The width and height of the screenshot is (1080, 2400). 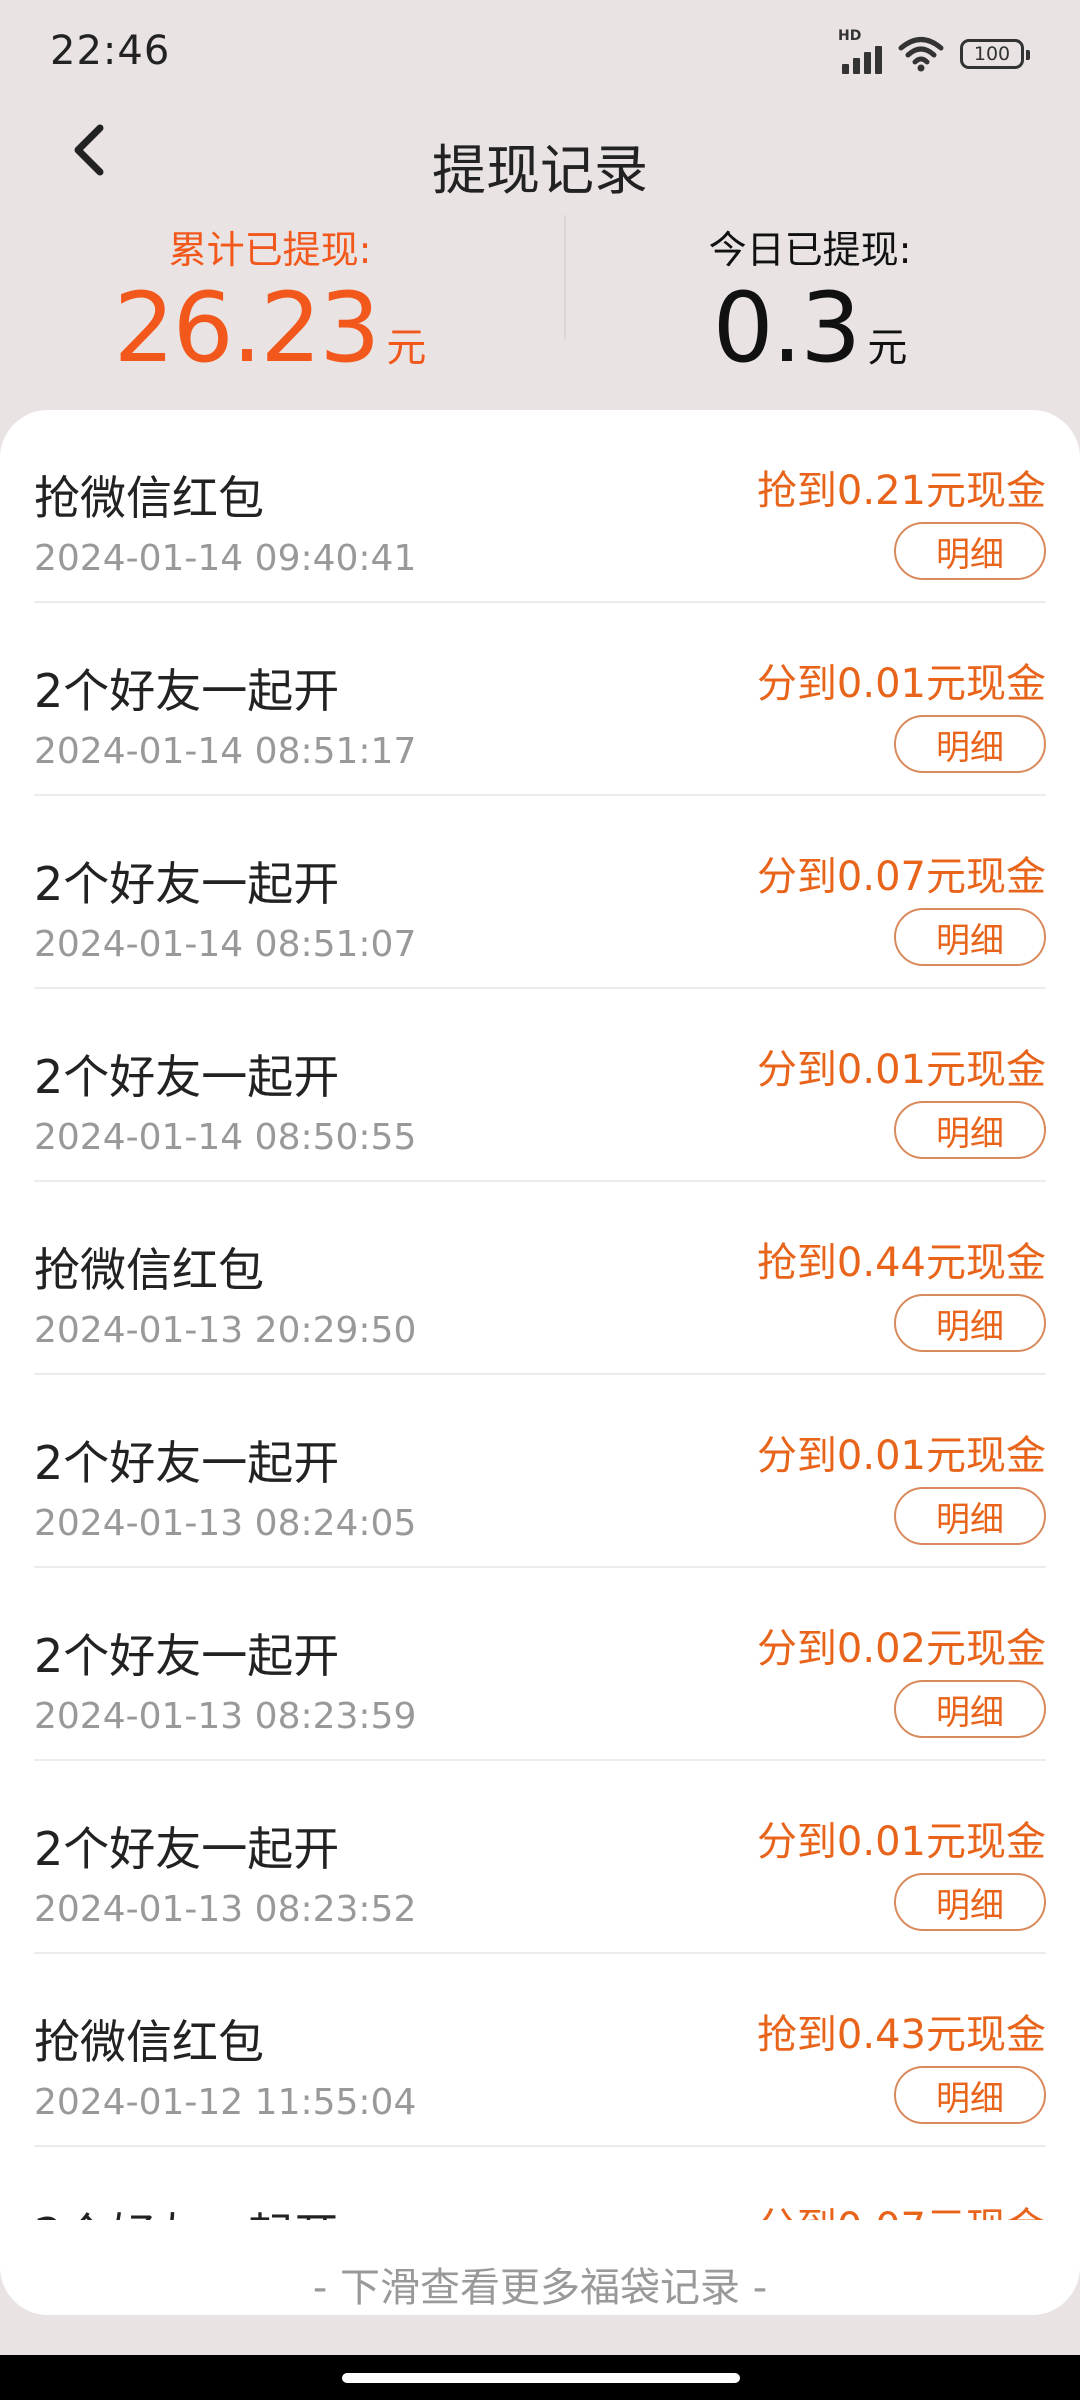 What do you see at coordinates (860, 51) in the screenshot?
I see `hd-signal-icon: HD` at bounding box center [860, 51].